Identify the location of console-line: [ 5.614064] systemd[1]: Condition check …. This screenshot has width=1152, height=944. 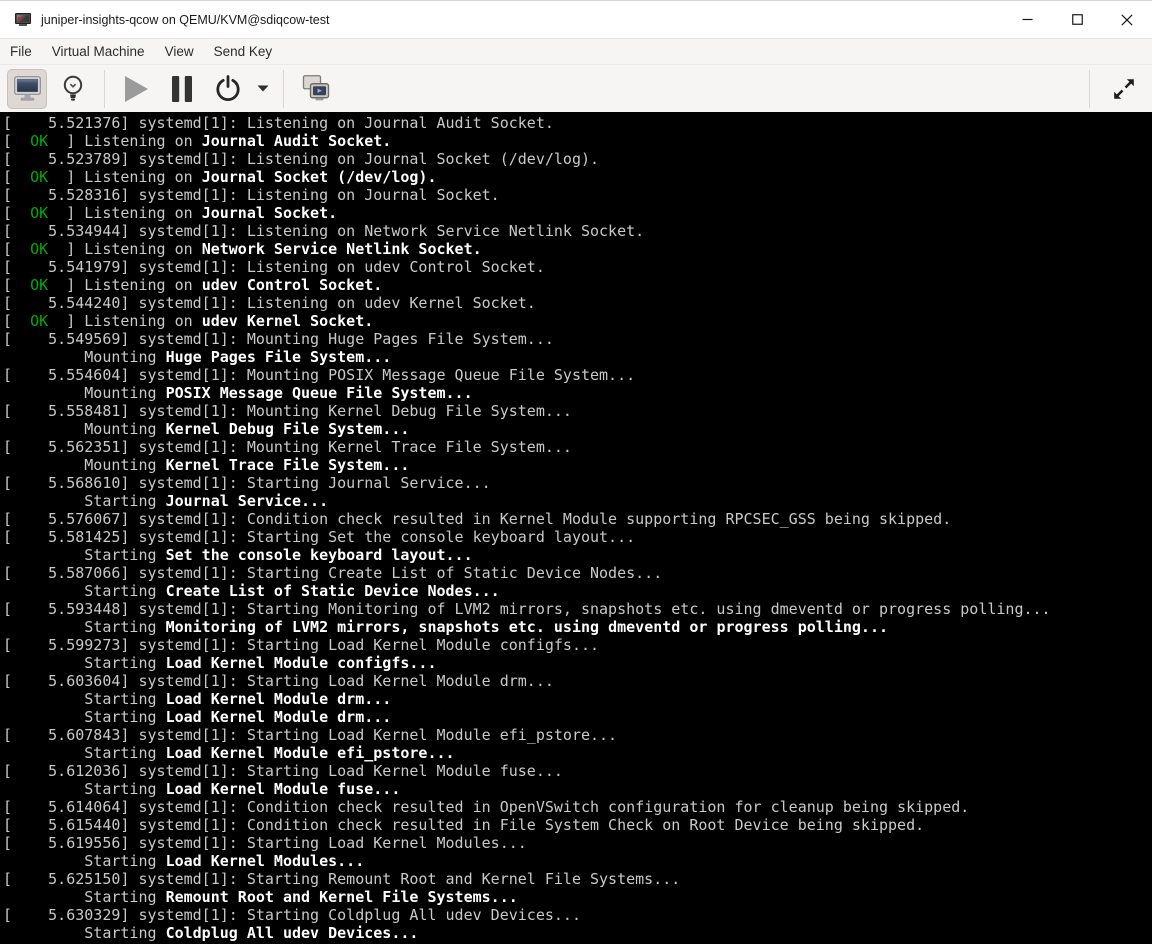
(486, 807).